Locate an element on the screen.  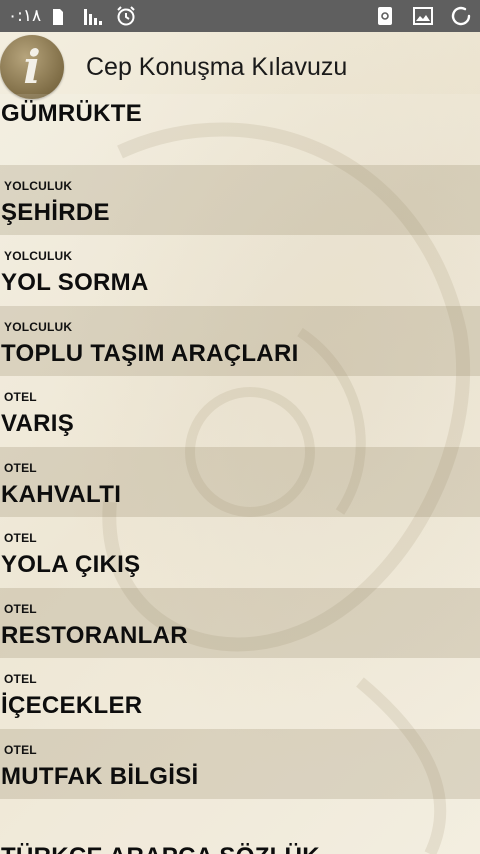
app-header: i Cep Konuşma Kılavuzu is located at coordinates (240, 67).